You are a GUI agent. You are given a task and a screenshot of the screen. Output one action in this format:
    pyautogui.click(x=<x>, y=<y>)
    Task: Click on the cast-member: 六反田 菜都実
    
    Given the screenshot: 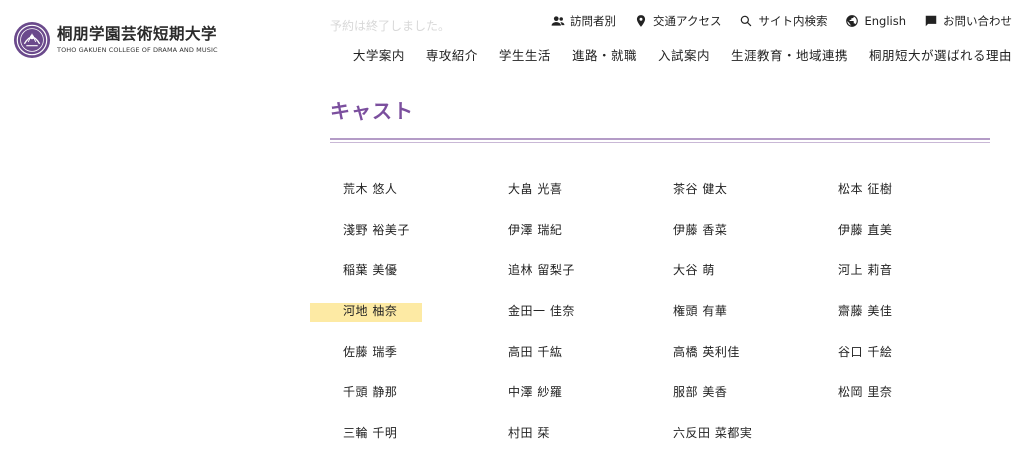 What is the action you would take?
    pyautogui.click(x=713, y=432)
    